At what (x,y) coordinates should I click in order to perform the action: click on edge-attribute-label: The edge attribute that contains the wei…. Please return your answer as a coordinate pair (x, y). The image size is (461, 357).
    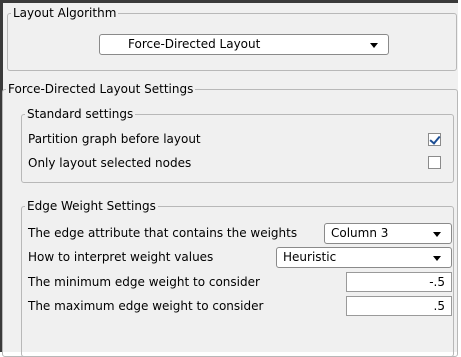
    Looking at the image, I should click on (163, 233).